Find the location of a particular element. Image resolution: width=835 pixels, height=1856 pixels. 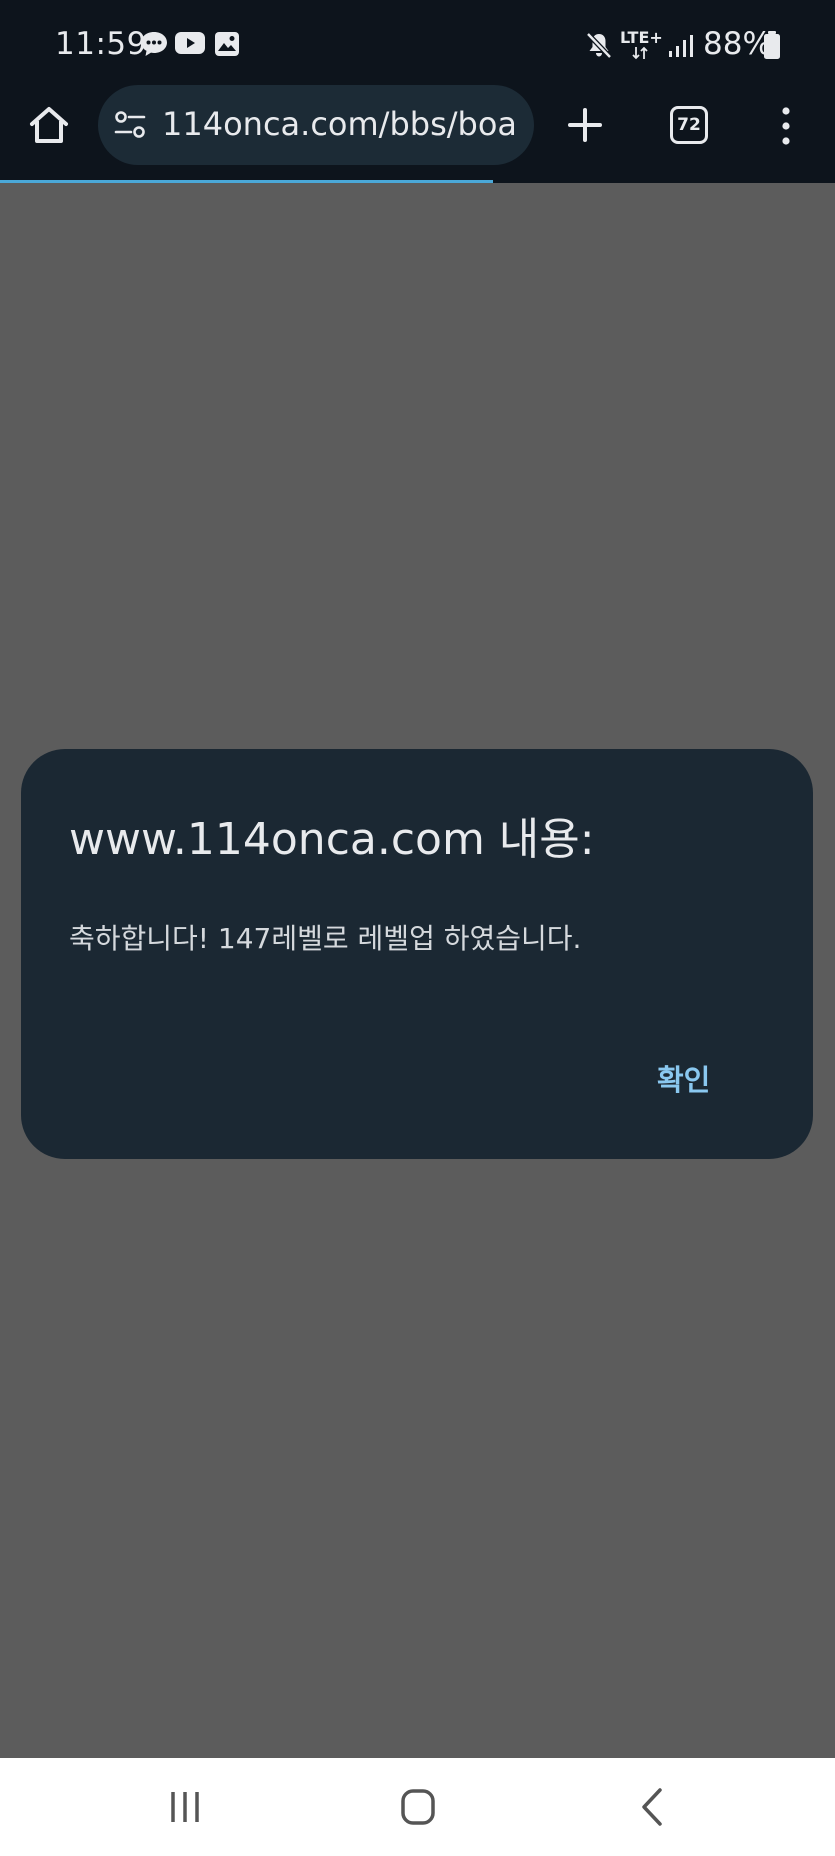

recent-apps-icon is located at coordinates (185, 1807).